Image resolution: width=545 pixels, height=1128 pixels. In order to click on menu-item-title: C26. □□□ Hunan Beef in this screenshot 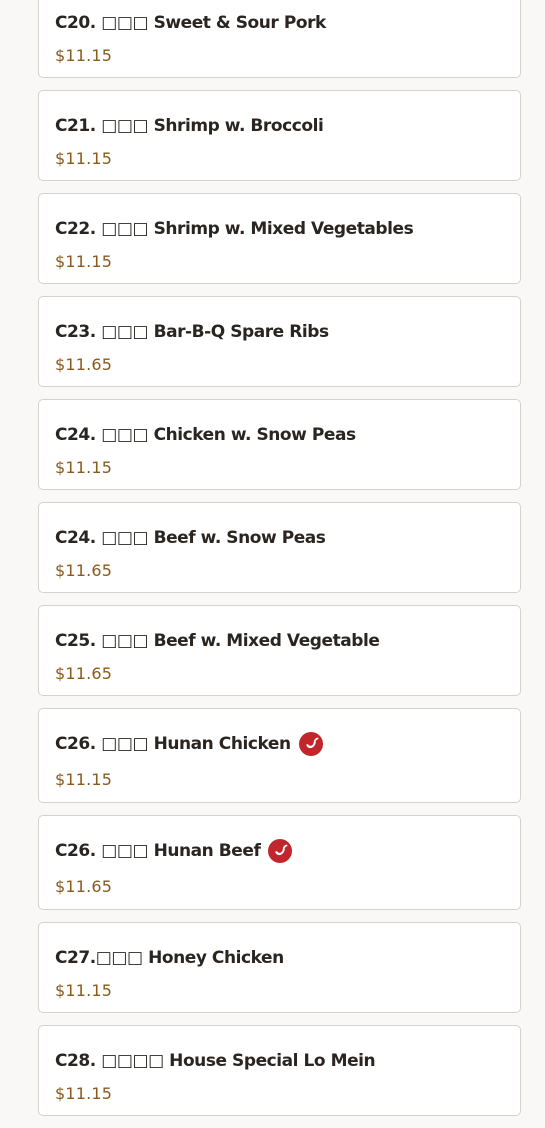, I will do `click(279, 851)`.